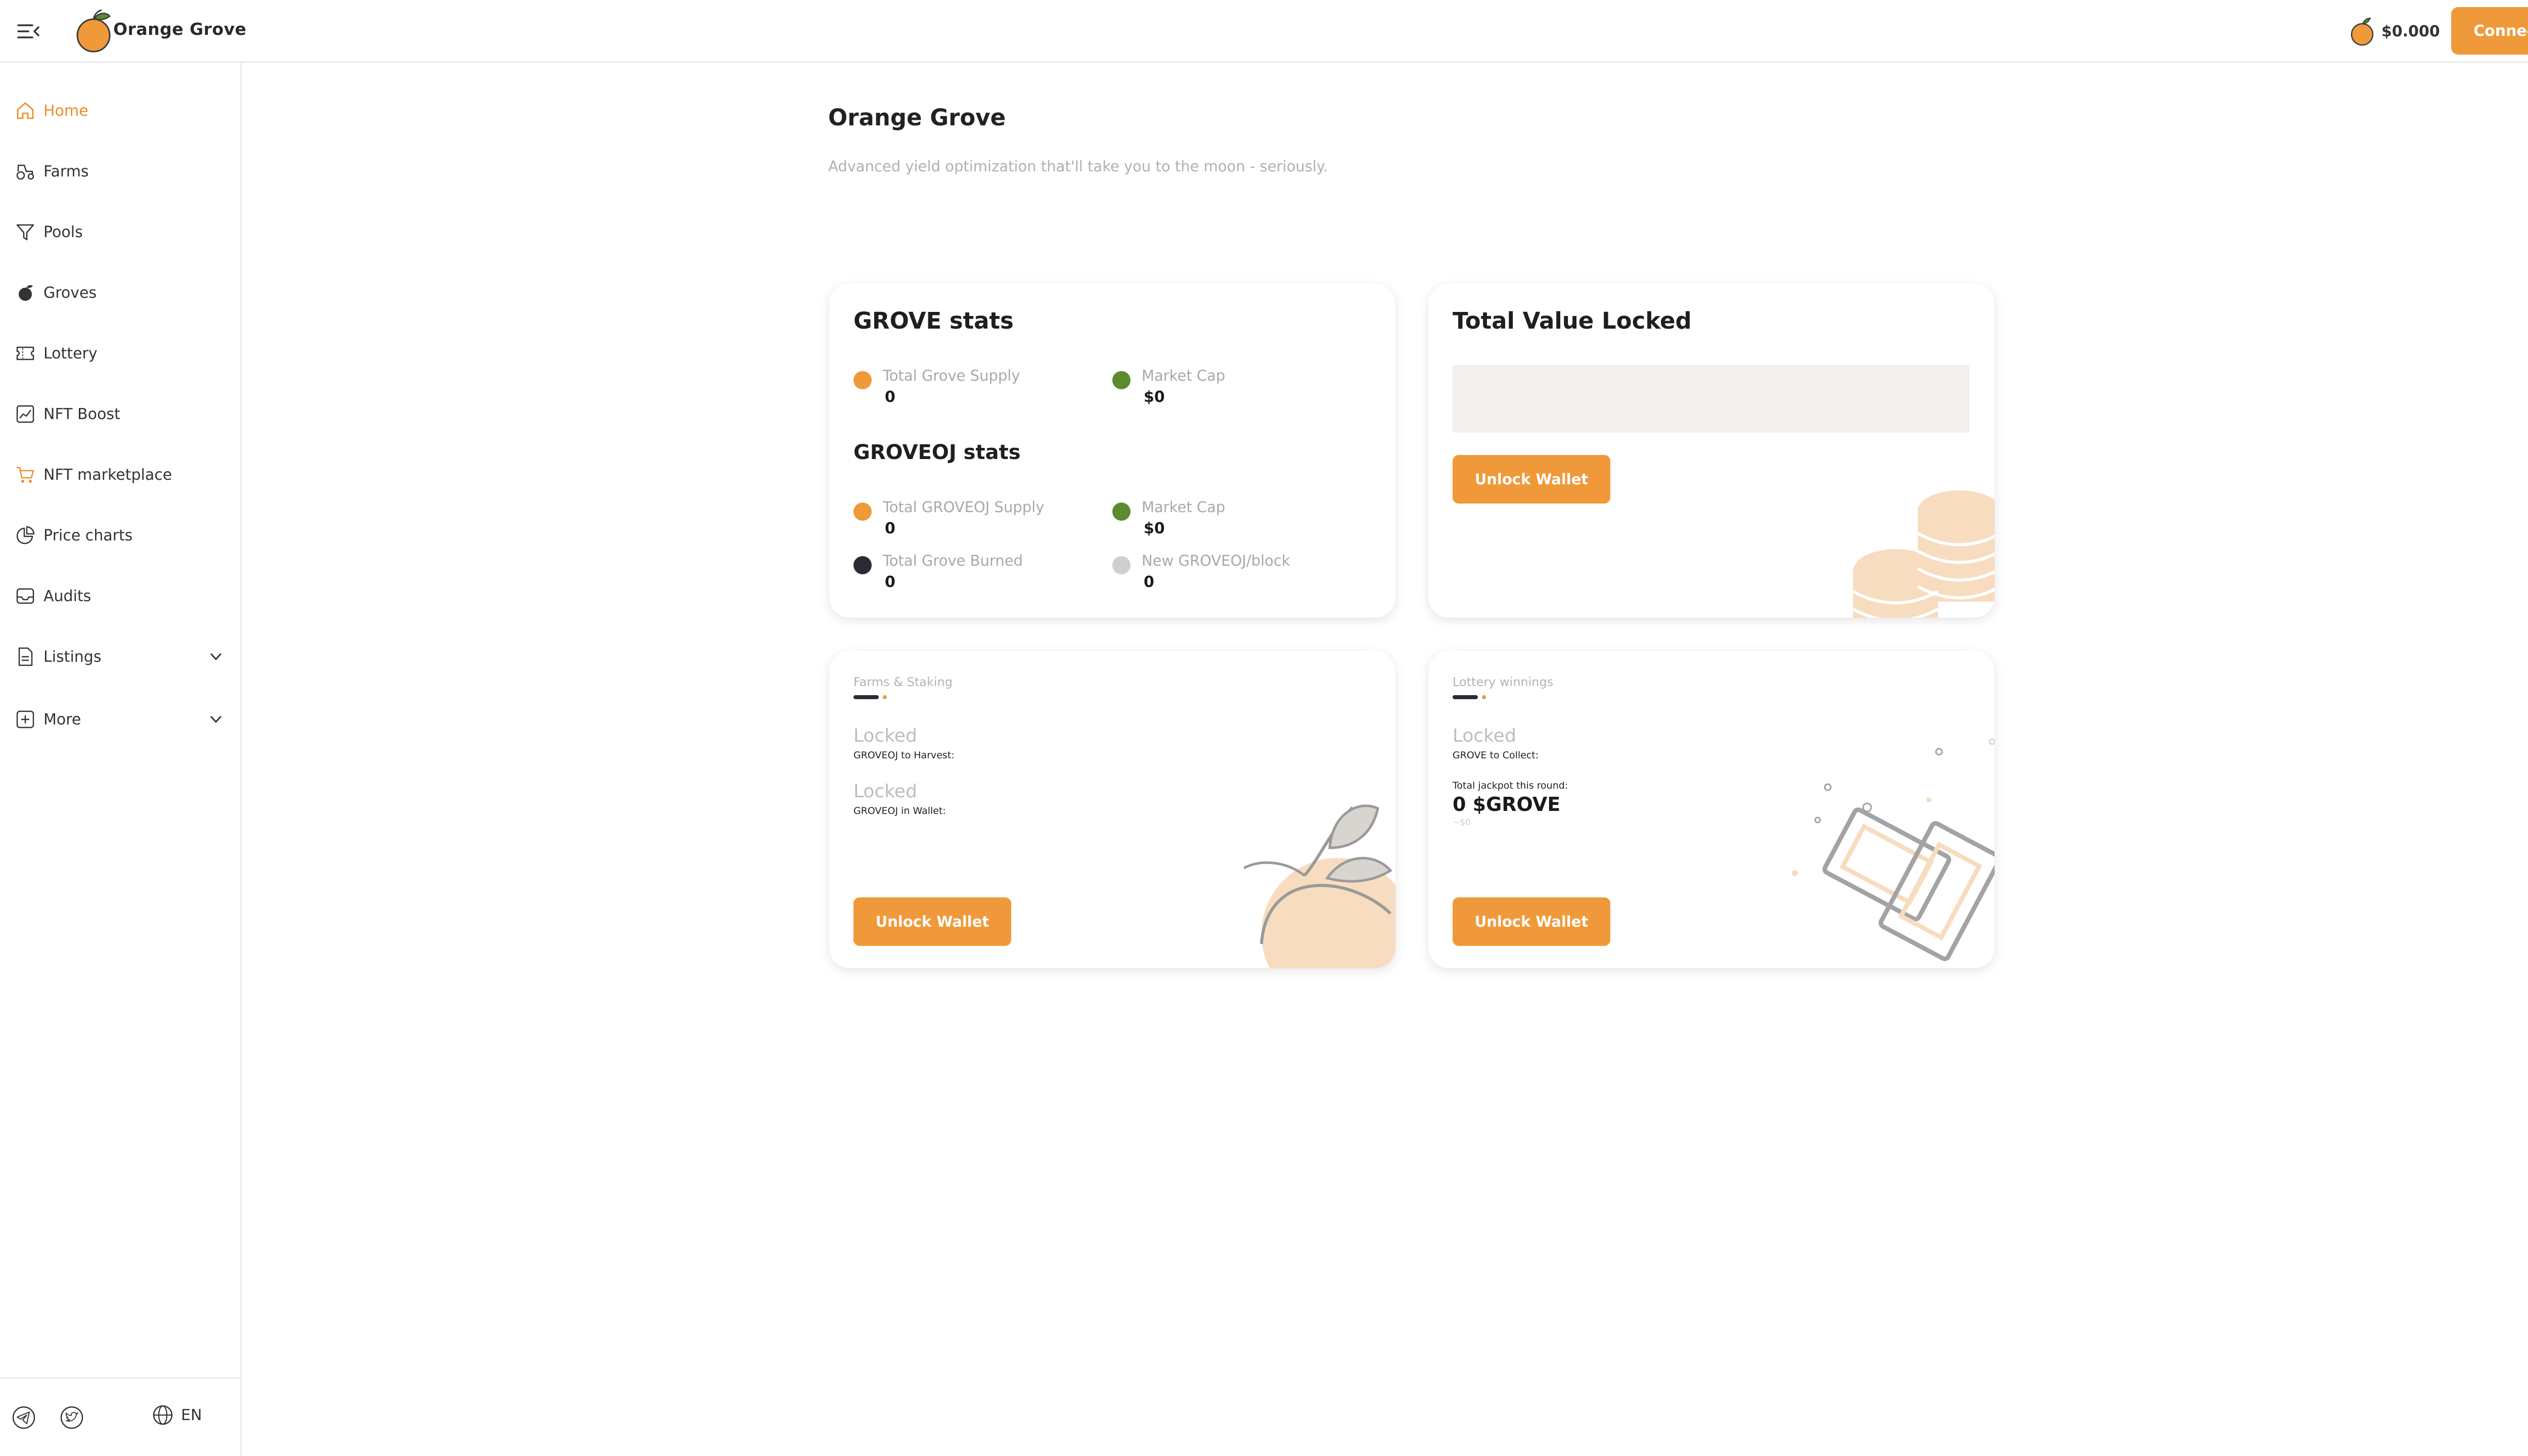 The width and height of the screenshot is (2528, 1456). What do you see at coordinates (1712, 450) in the screenshot?
I see `tvl-card: Total Value Locked Unlock Wallet` at bounding box center [1712, 450].